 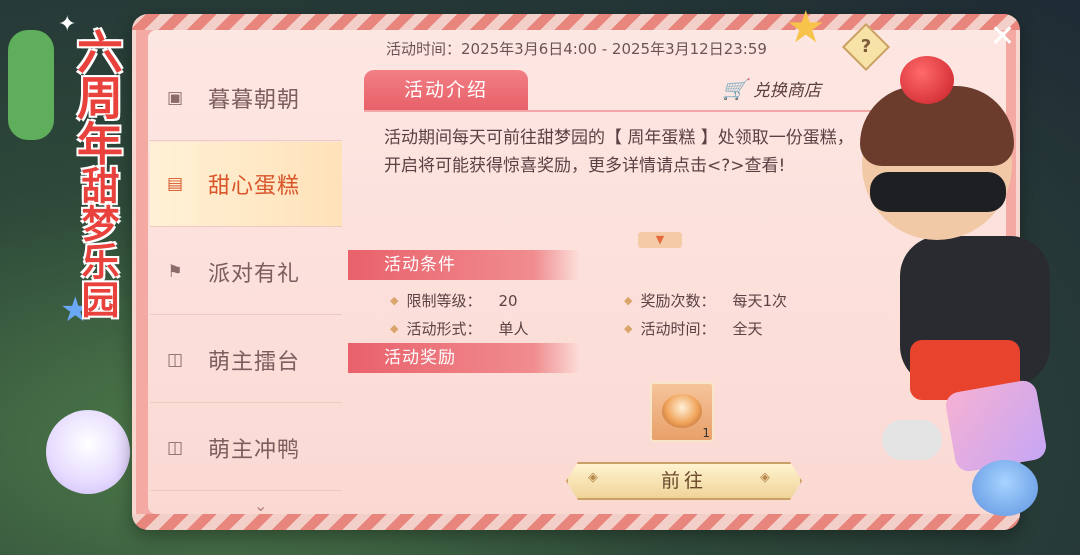 What do you see at coordinates (444, 301) in the screenshot?
I see `condition-key: 限制等级：` at bounding box center [444, 301].